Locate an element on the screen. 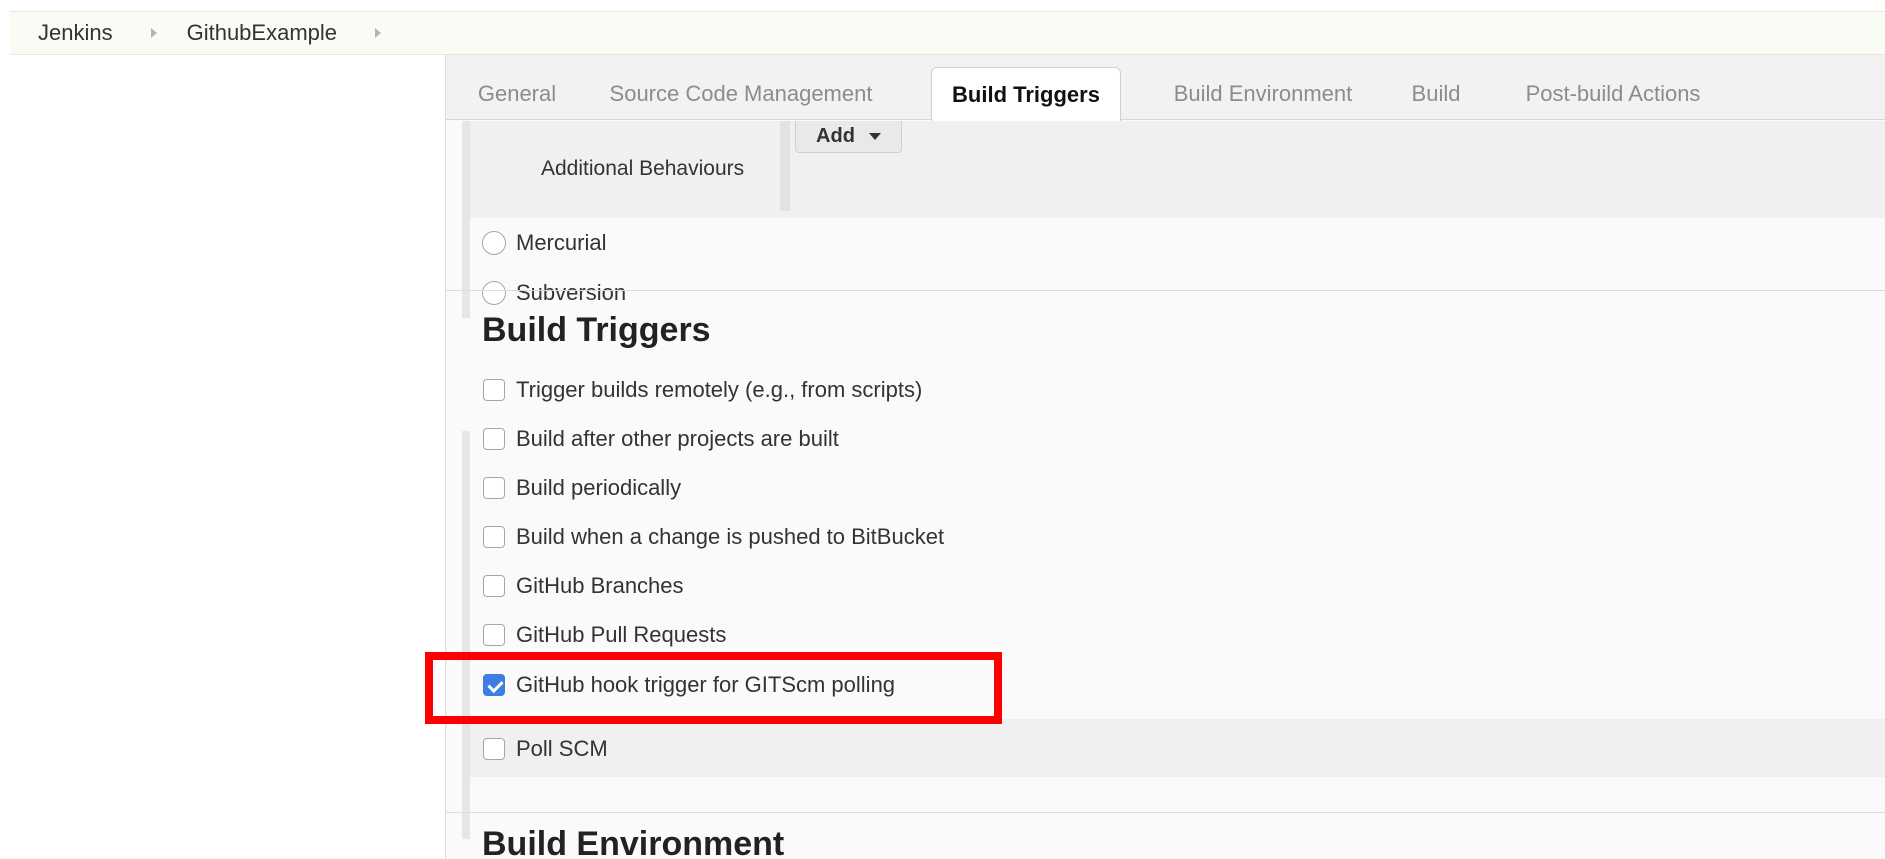 The width and height of the screenshot is (1885, 859). breadcrumb-jenkins: Jenkins is located at coordinates (75, 33).